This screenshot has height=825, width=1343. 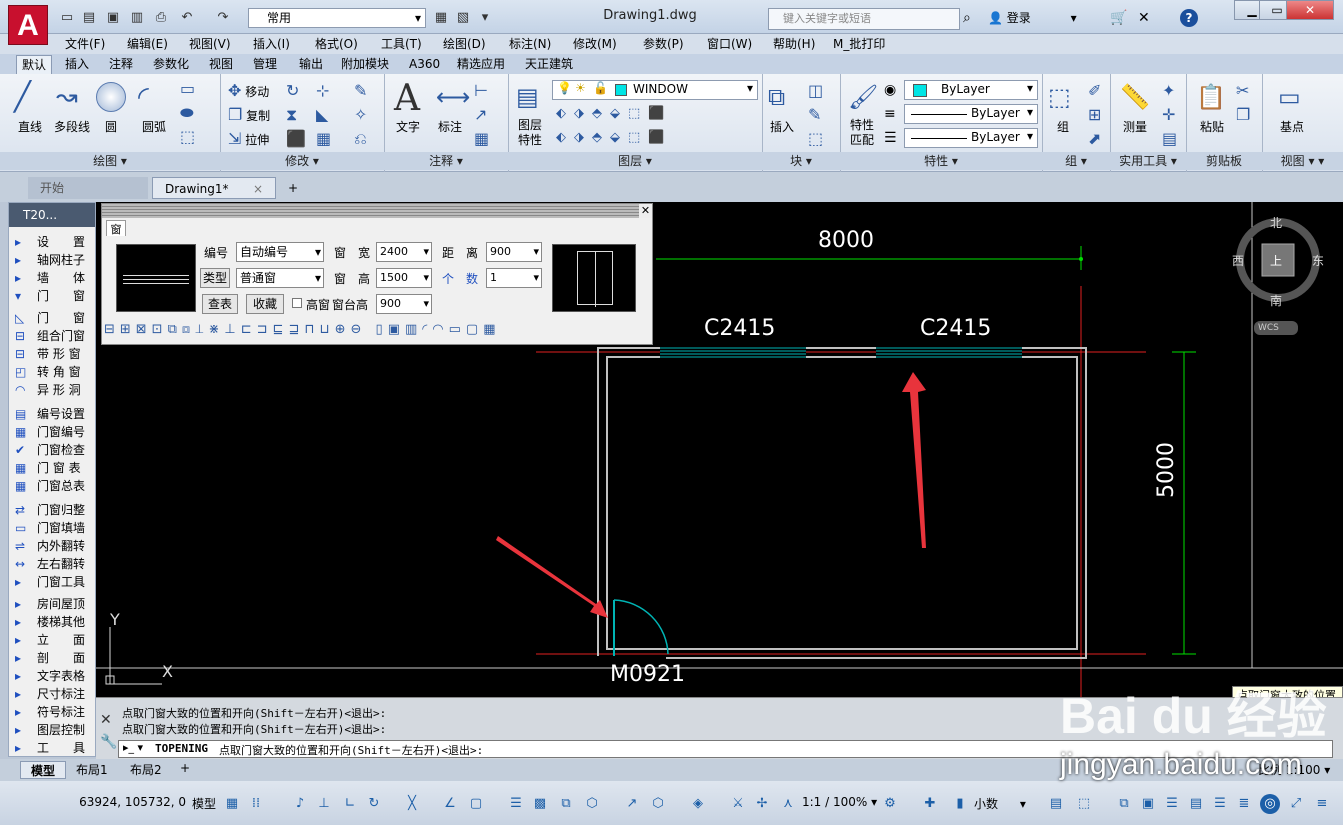 I want to click on layout-tab-0: 模型, so click(x=43, y=770).